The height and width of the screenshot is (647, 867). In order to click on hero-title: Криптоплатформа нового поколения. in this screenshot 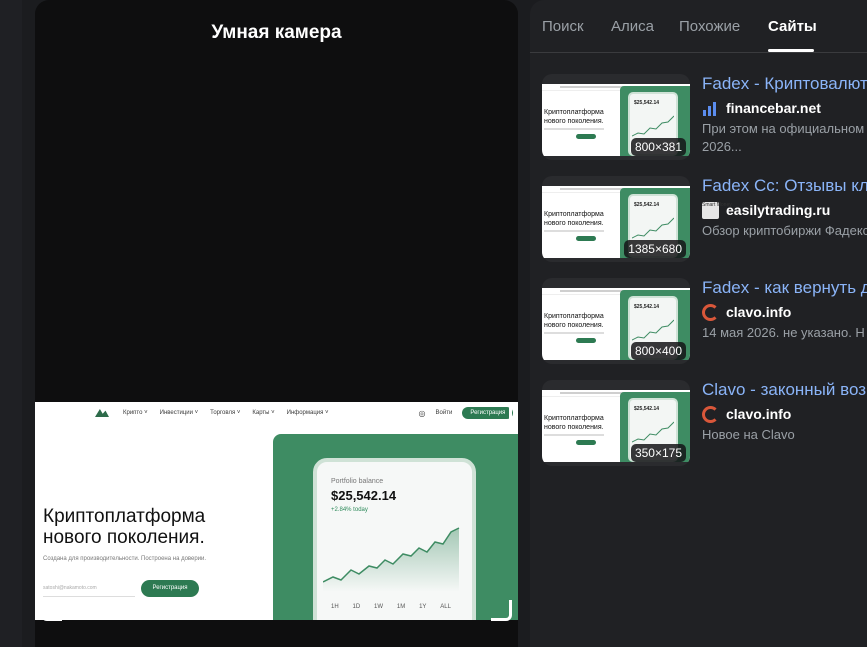, I will do `click(124, 527)`.